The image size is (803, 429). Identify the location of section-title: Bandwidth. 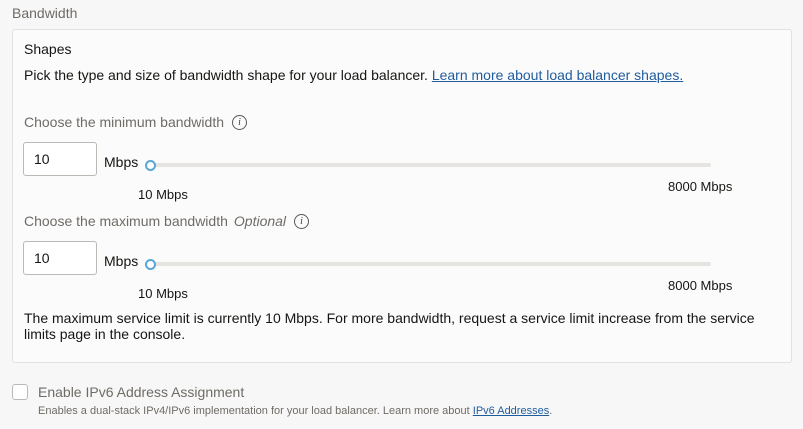
(45, 13).